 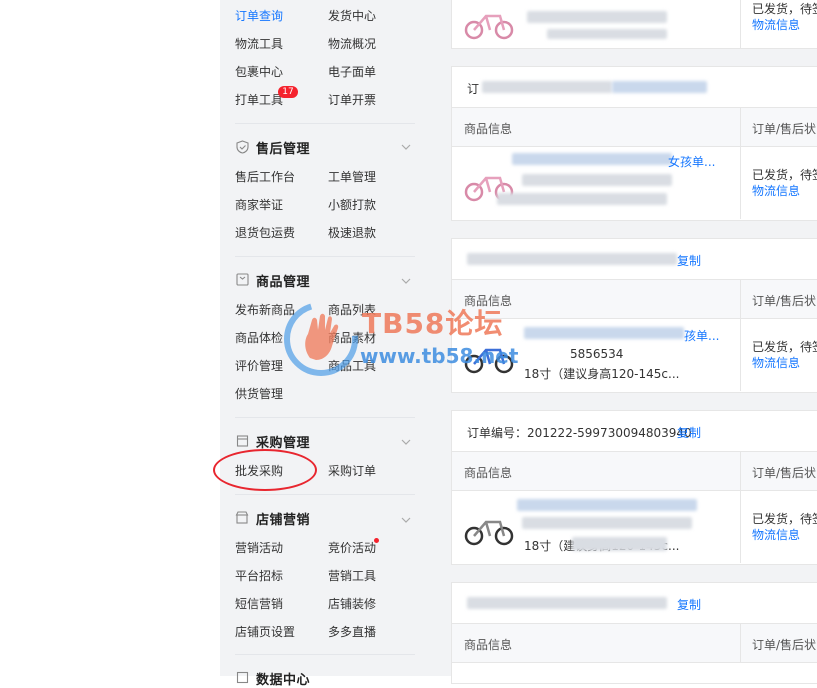 I want to click on marketing-menu: 营销活动 竞价活动 平台招标 营销工具 短信营销 店铺装修 店铺页设置 多多直播, so click(x=330, y=590).